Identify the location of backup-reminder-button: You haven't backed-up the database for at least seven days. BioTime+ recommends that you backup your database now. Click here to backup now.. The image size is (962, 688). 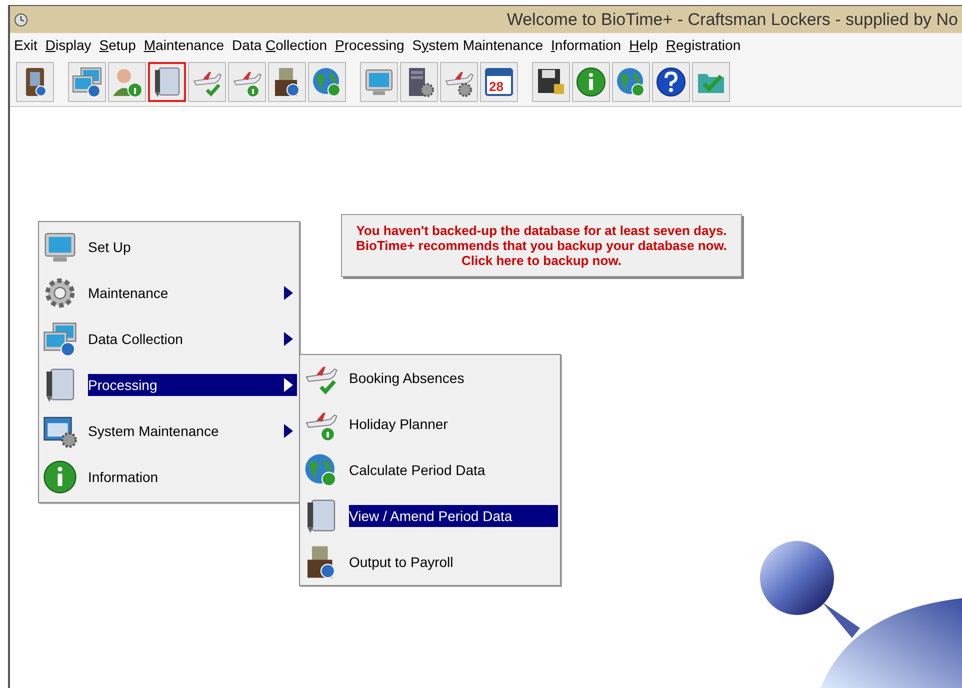
(541, 245).